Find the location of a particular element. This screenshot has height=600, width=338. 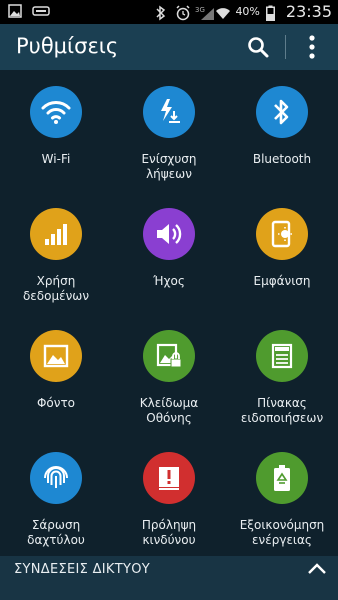

clock: 23:35 is located at coordinates (308, 11).